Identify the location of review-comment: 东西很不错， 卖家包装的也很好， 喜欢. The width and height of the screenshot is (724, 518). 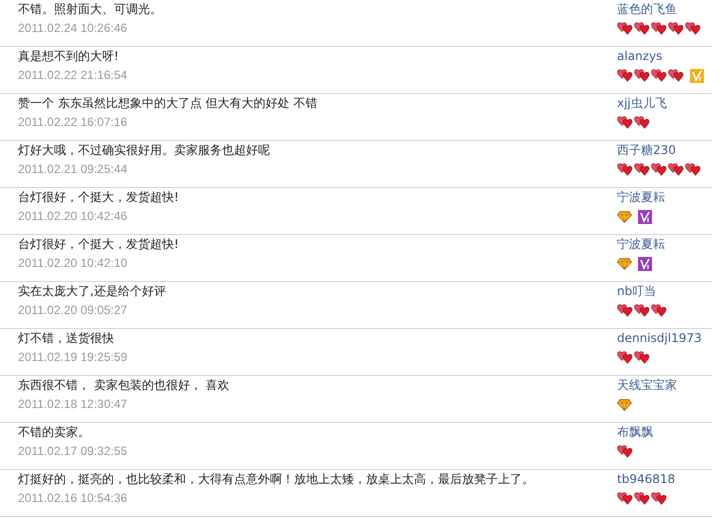
(124, 385).